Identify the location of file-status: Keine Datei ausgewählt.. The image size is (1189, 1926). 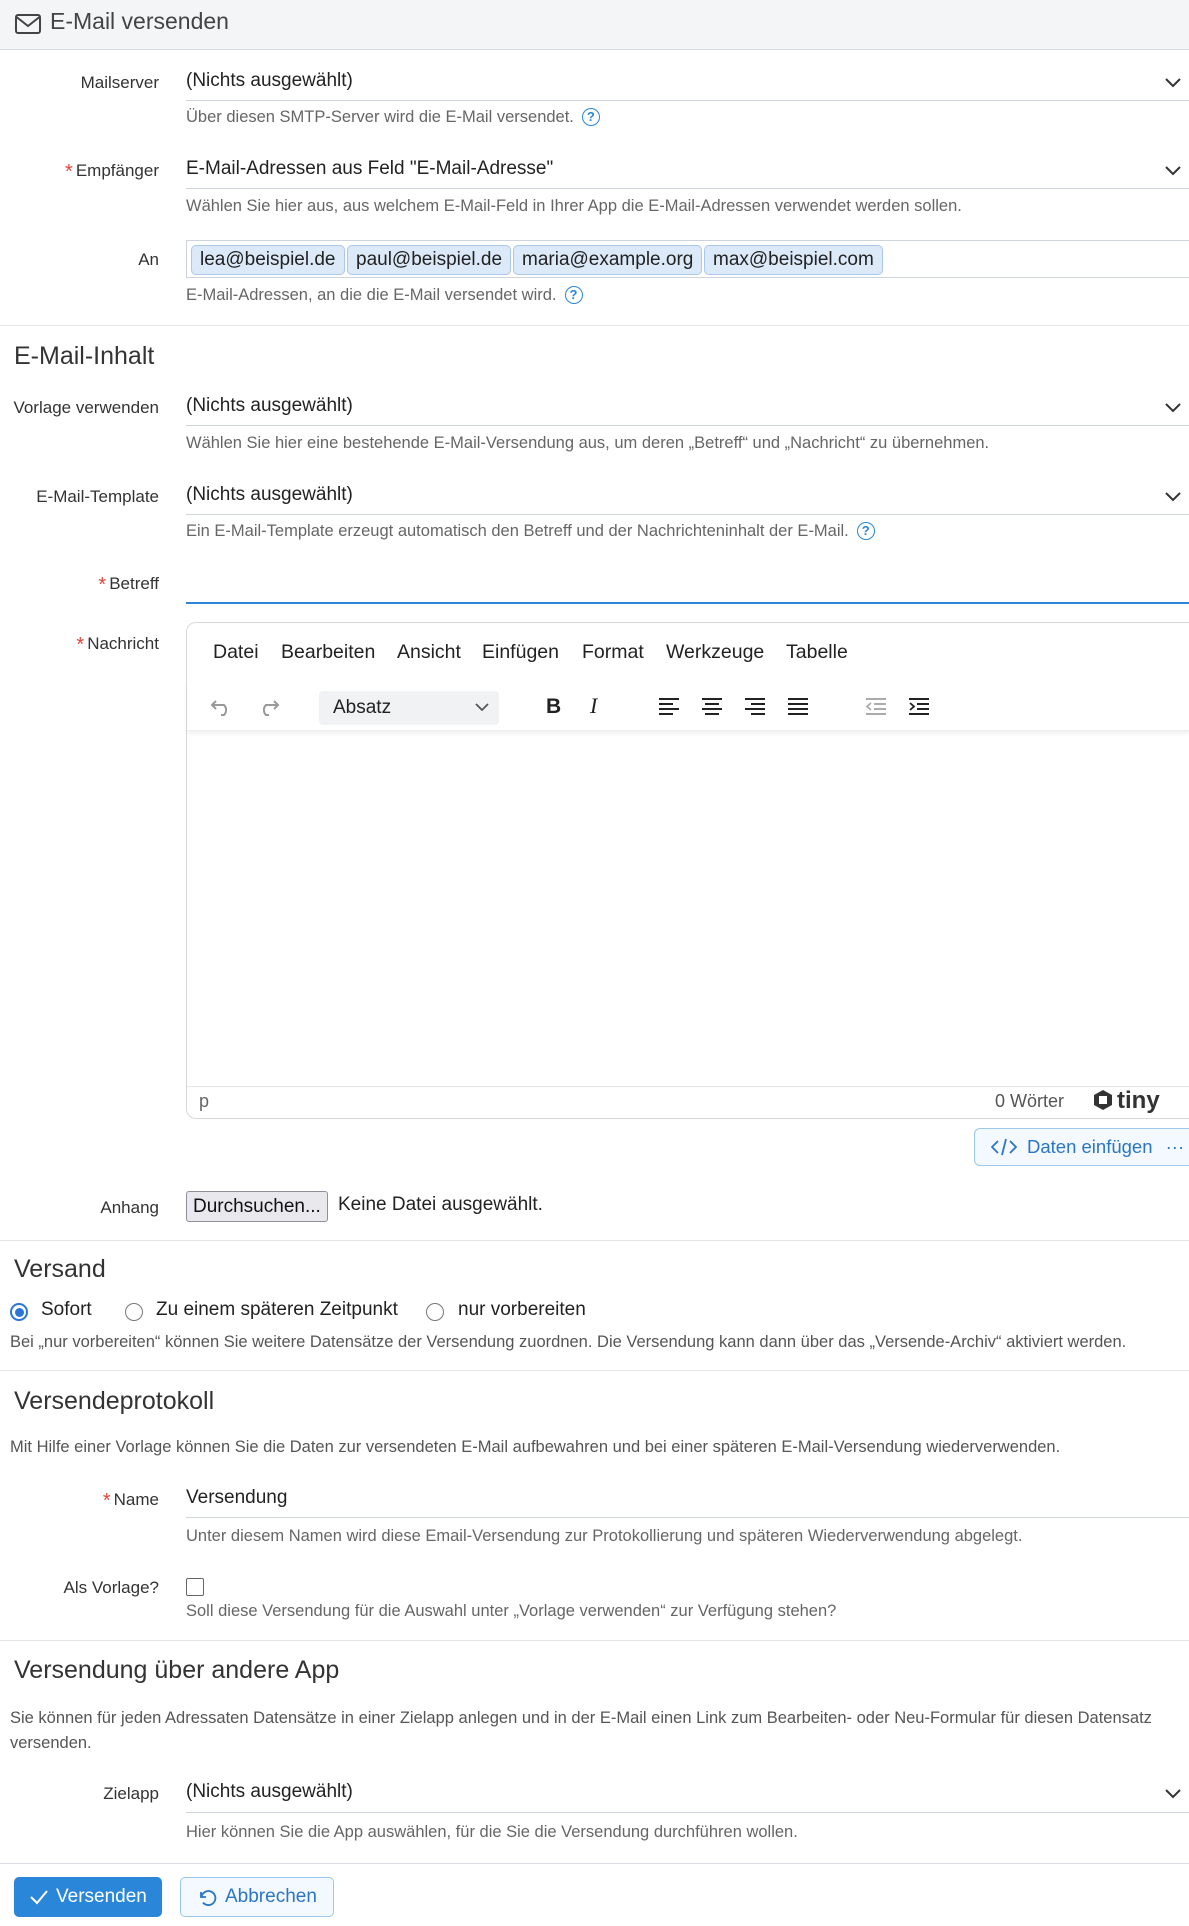
(440, 1204).